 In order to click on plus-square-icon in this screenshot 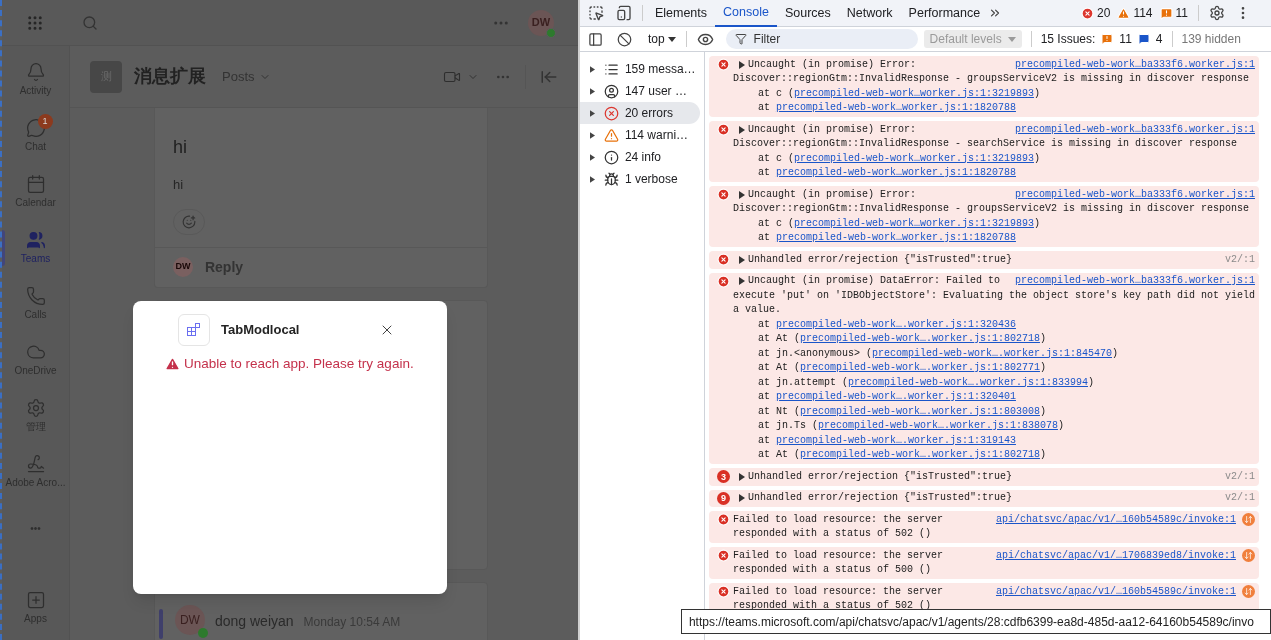, I will do `click(35, 600)`.